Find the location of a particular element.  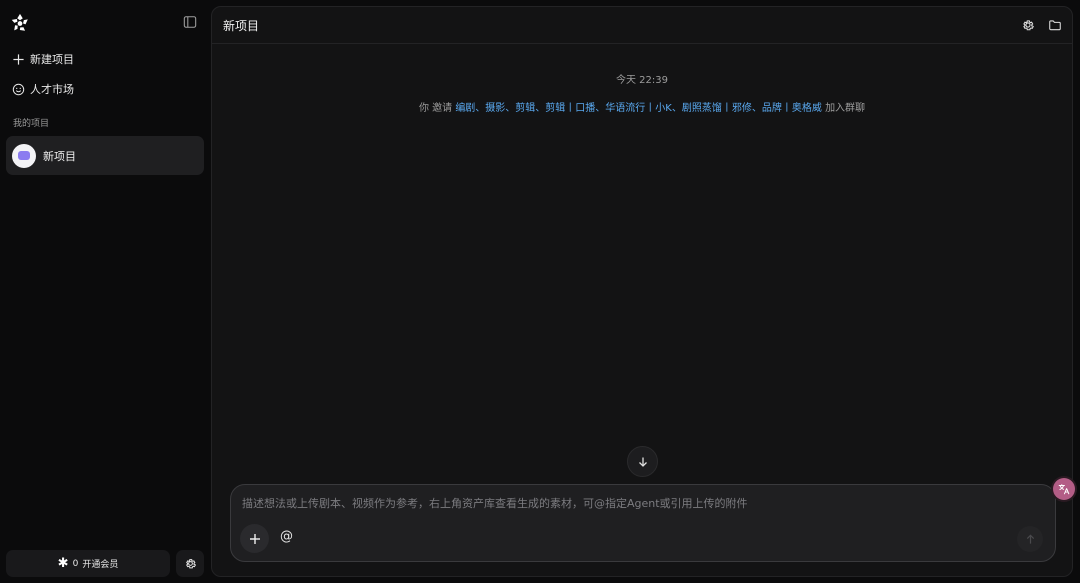

translate-icon is located at coordinates (1064, 489).